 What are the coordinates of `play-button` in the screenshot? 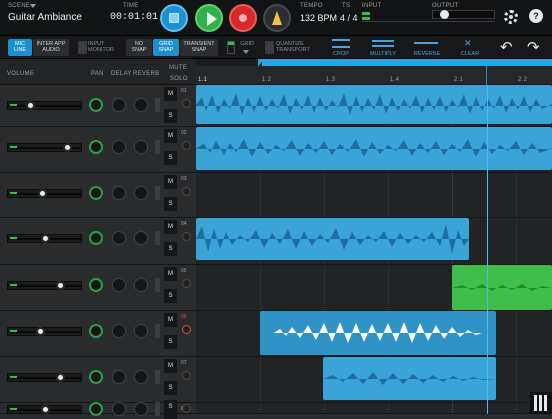 It's located at (209, 18).